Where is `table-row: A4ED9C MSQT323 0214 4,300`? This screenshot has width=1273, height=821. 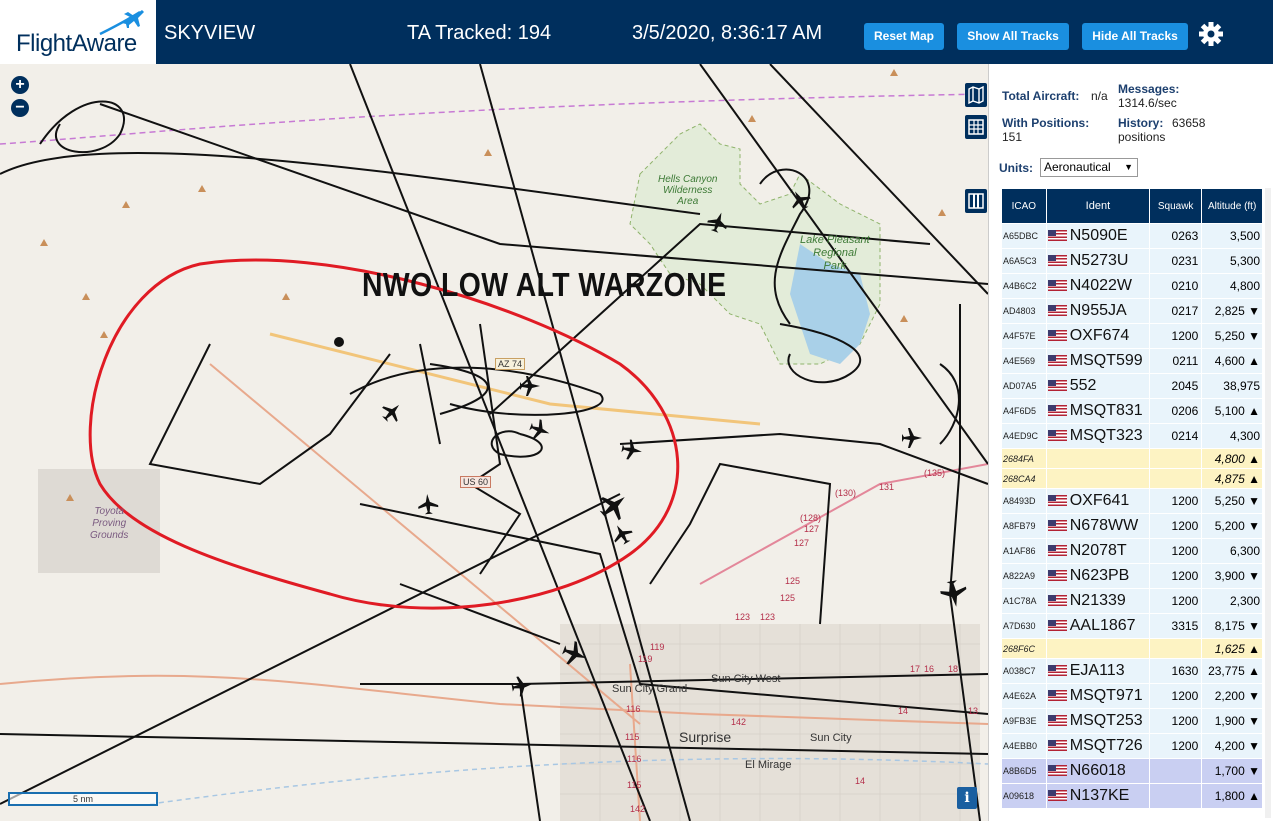
table-row: A4ED9C MSQT323 0214 4,300 is located at coordinates (1132, 436).